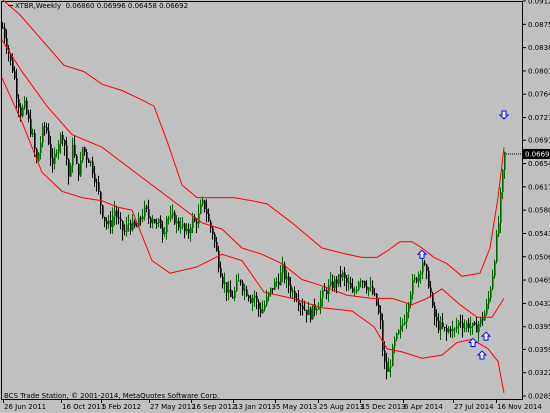 This screenshot has width=550, height=413. I want to click on current-price-label: 0.06692, so click(537, 154).